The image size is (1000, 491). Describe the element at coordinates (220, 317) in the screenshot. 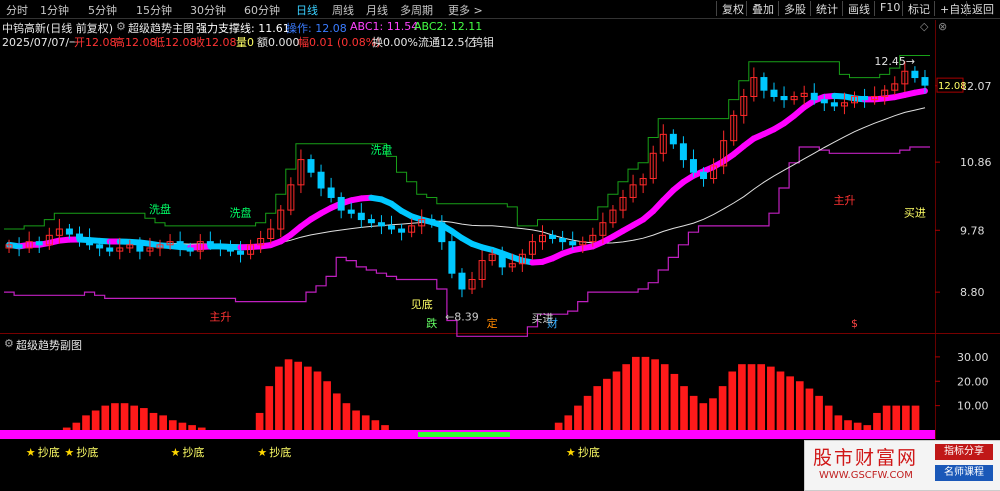

I see `annotation-label: 主升` at that location.